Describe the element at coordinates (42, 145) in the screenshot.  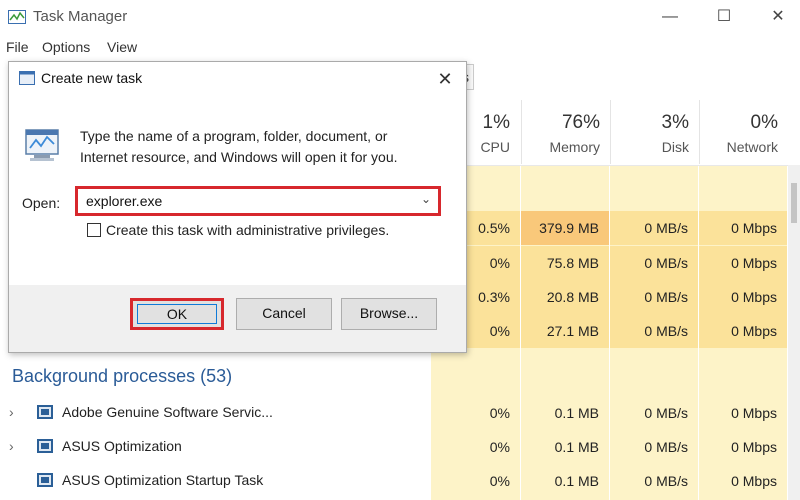
I see `run-program-icon` at that location.